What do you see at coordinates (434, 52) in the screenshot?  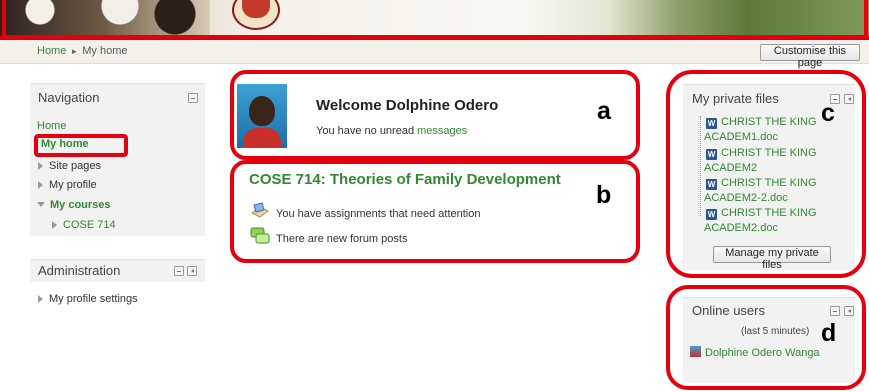 I see `breadcrumb-bar` at bounding box center [434, 52].